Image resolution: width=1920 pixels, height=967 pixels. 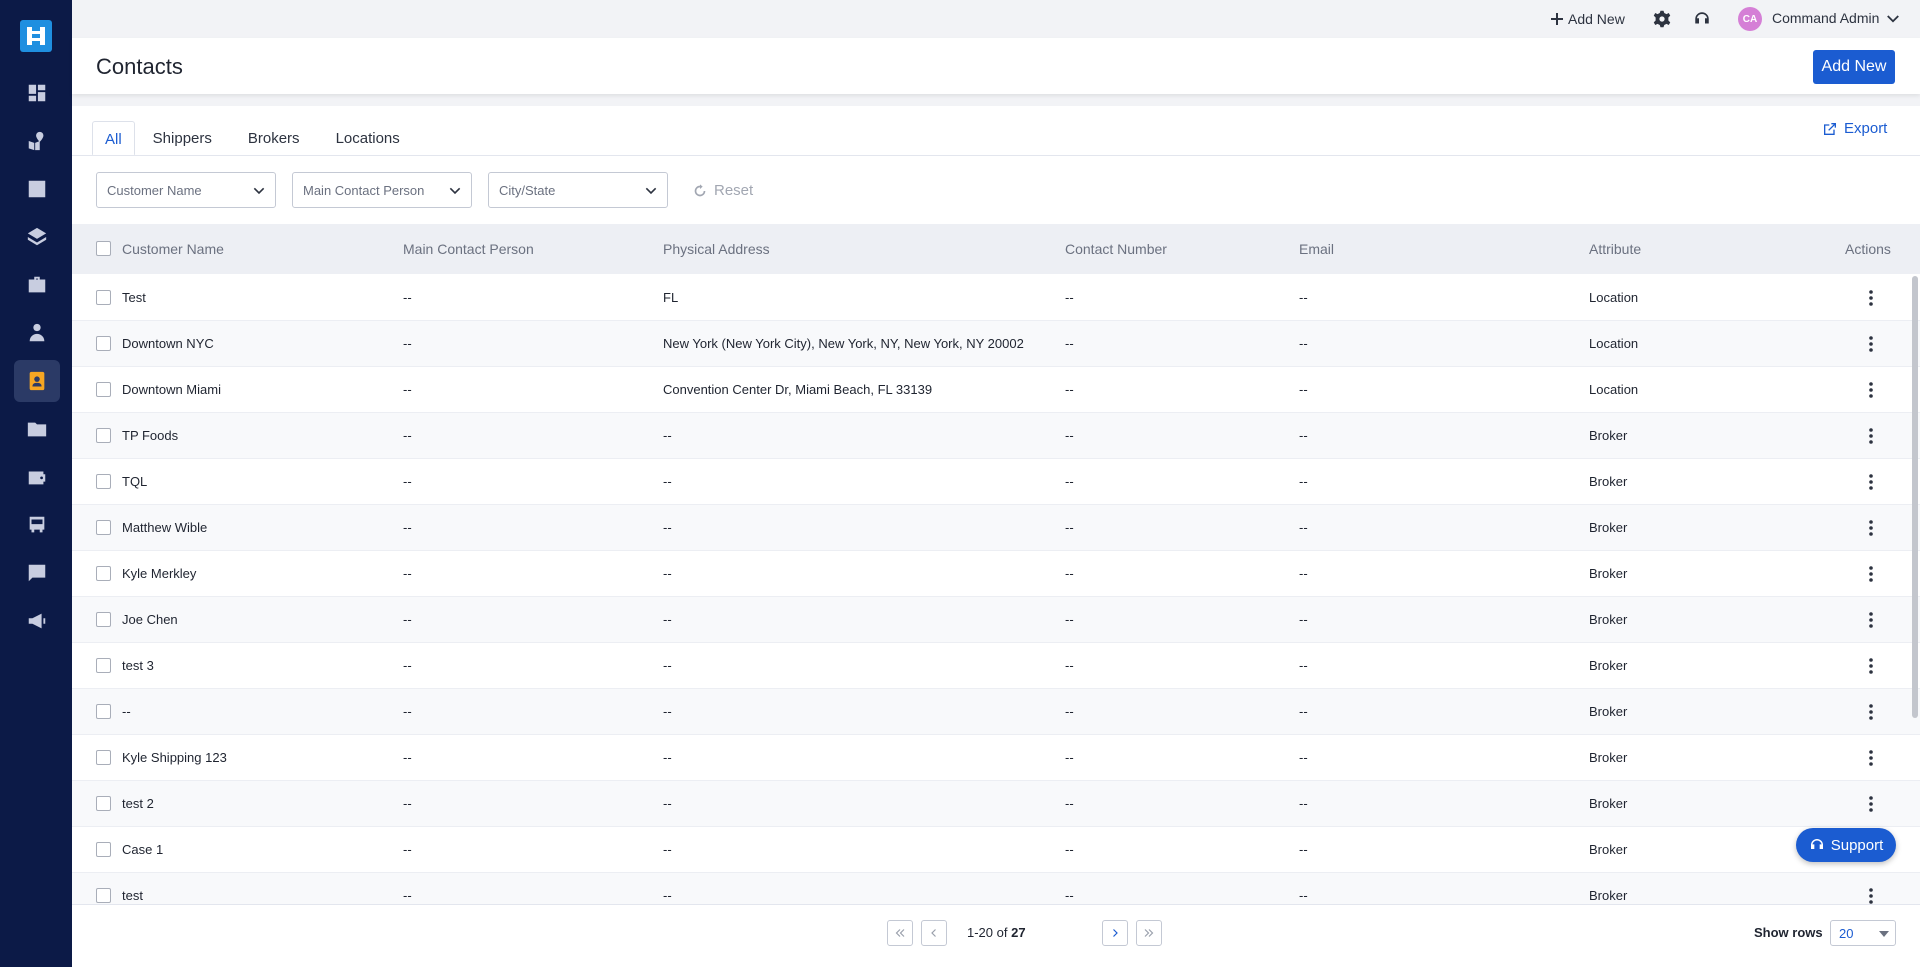 I want to click on column-header-main-contact: Main Contact Person, so click(x=468, y=249).